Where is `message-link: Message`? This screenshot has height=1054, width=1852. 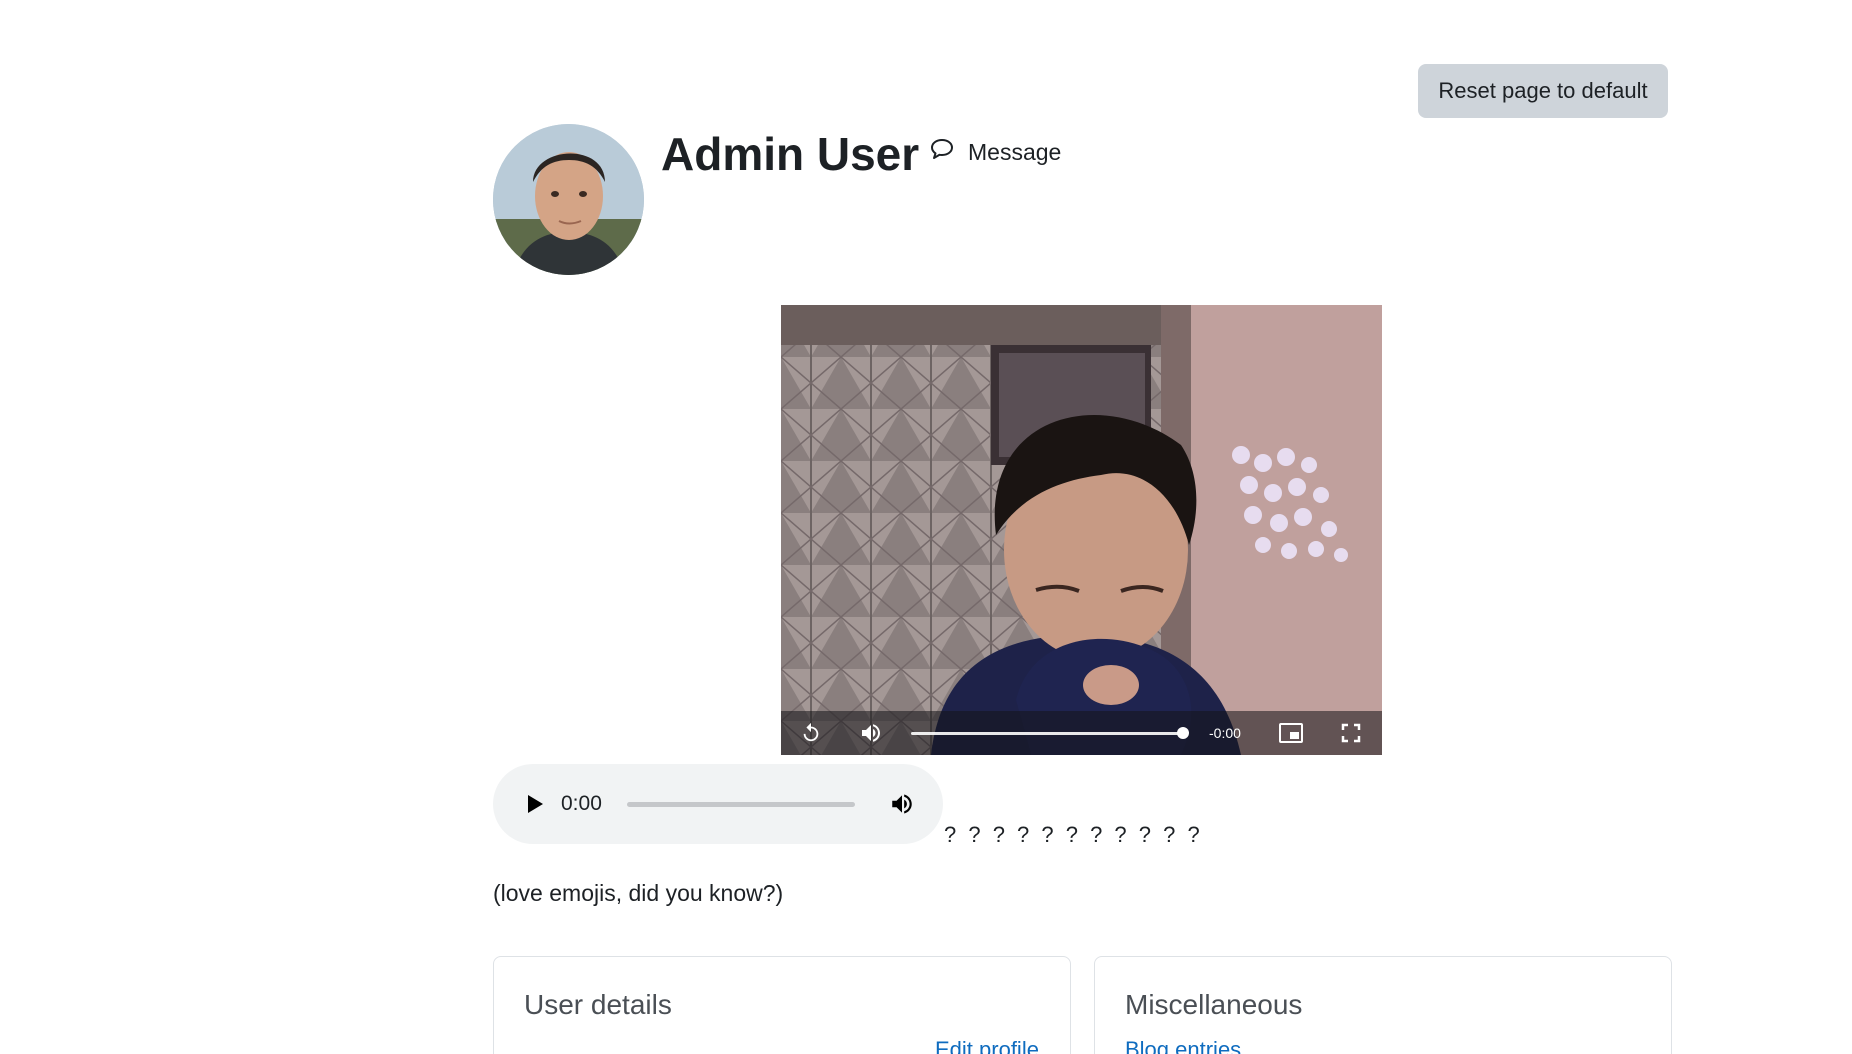
message-link: Message is located at coordinates (995, 152).